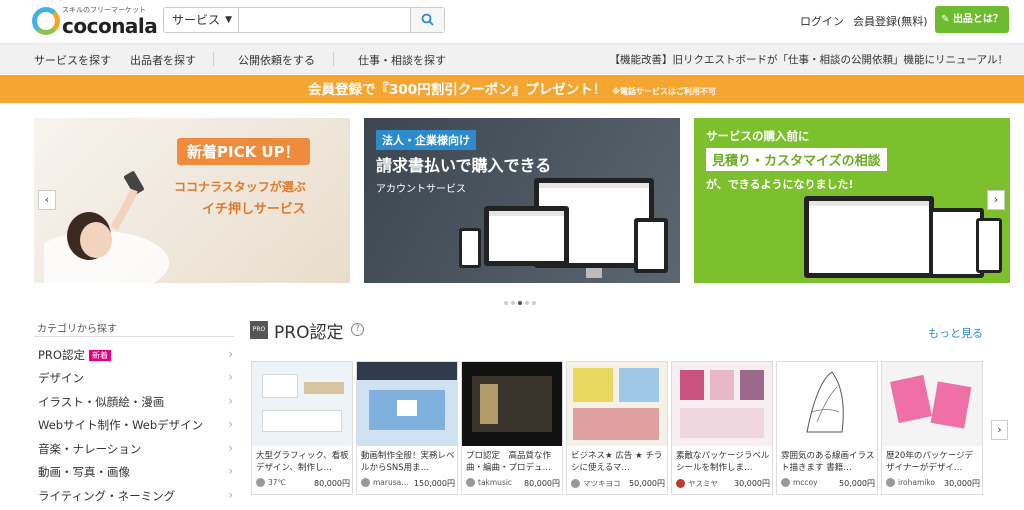  What do you see at coordinates (72, 60) in the screenshot?
I see `nav-find-services: サービスを探す` at bounding box center [72, 60].